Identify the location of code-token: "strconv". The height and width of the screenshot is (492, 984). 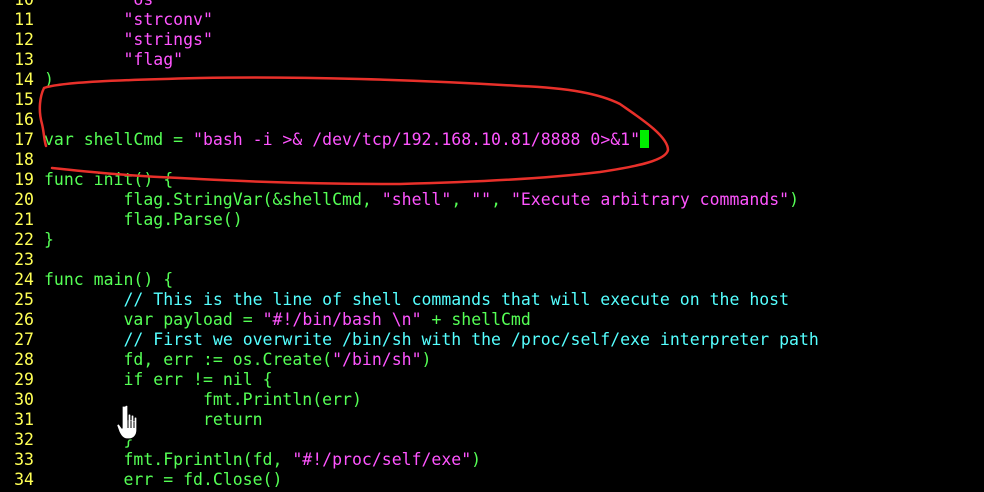
(168, 19).